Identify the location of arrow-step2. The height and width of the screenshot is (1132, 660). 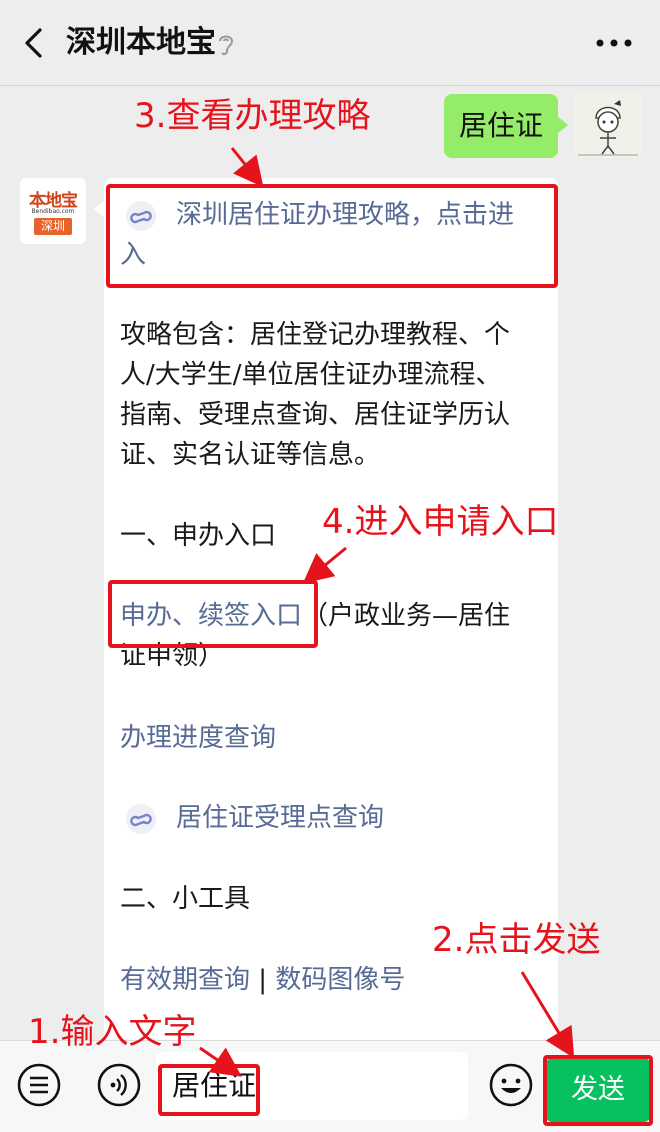
(547, 1015).